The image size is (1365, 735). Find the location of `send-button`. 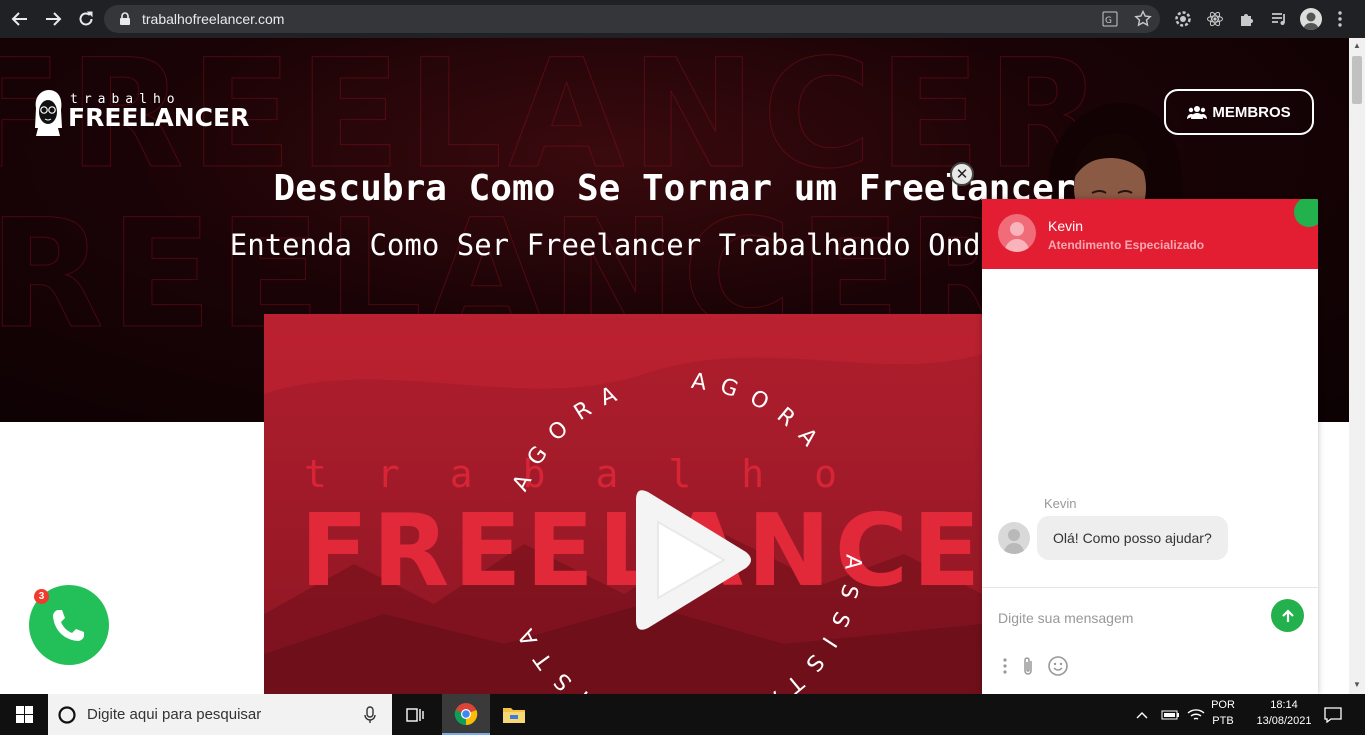

send-button is located at coordinates (1287, 615).